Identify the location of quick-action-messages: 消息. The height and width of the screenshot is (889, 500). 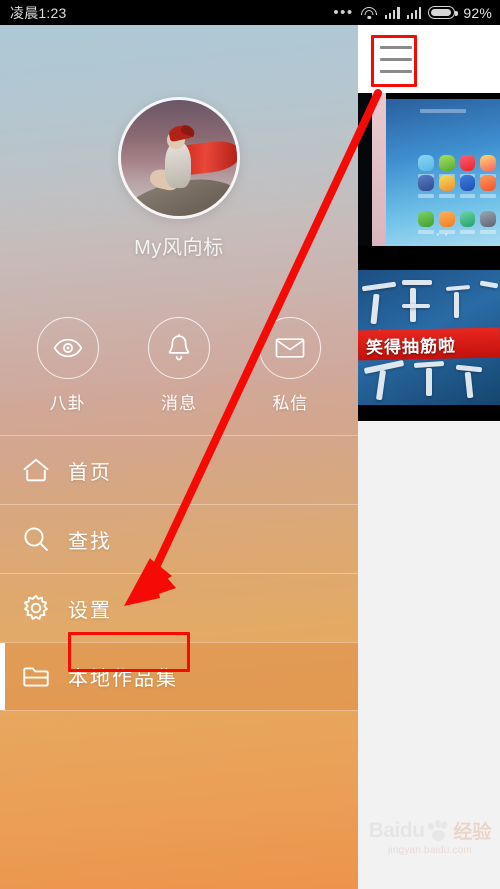
(179, 365).